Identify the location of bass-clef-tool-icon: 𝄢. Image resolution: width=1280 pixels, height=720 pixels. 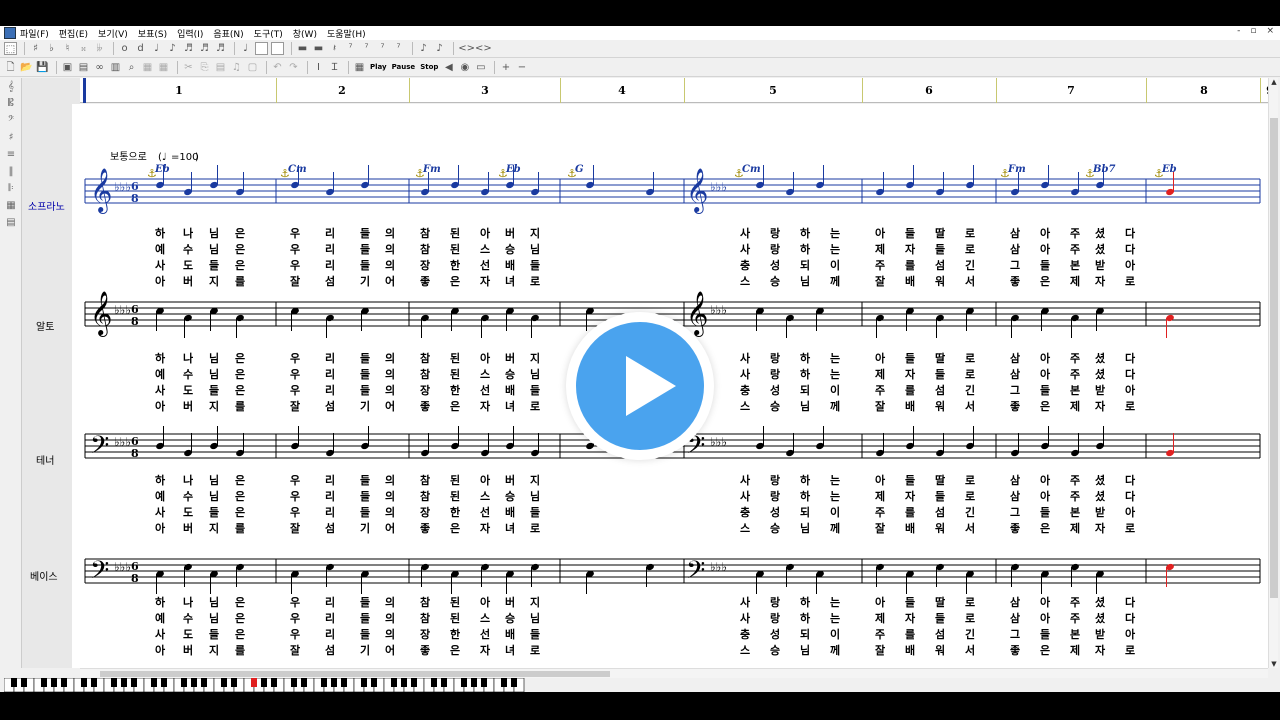
(11, 122).